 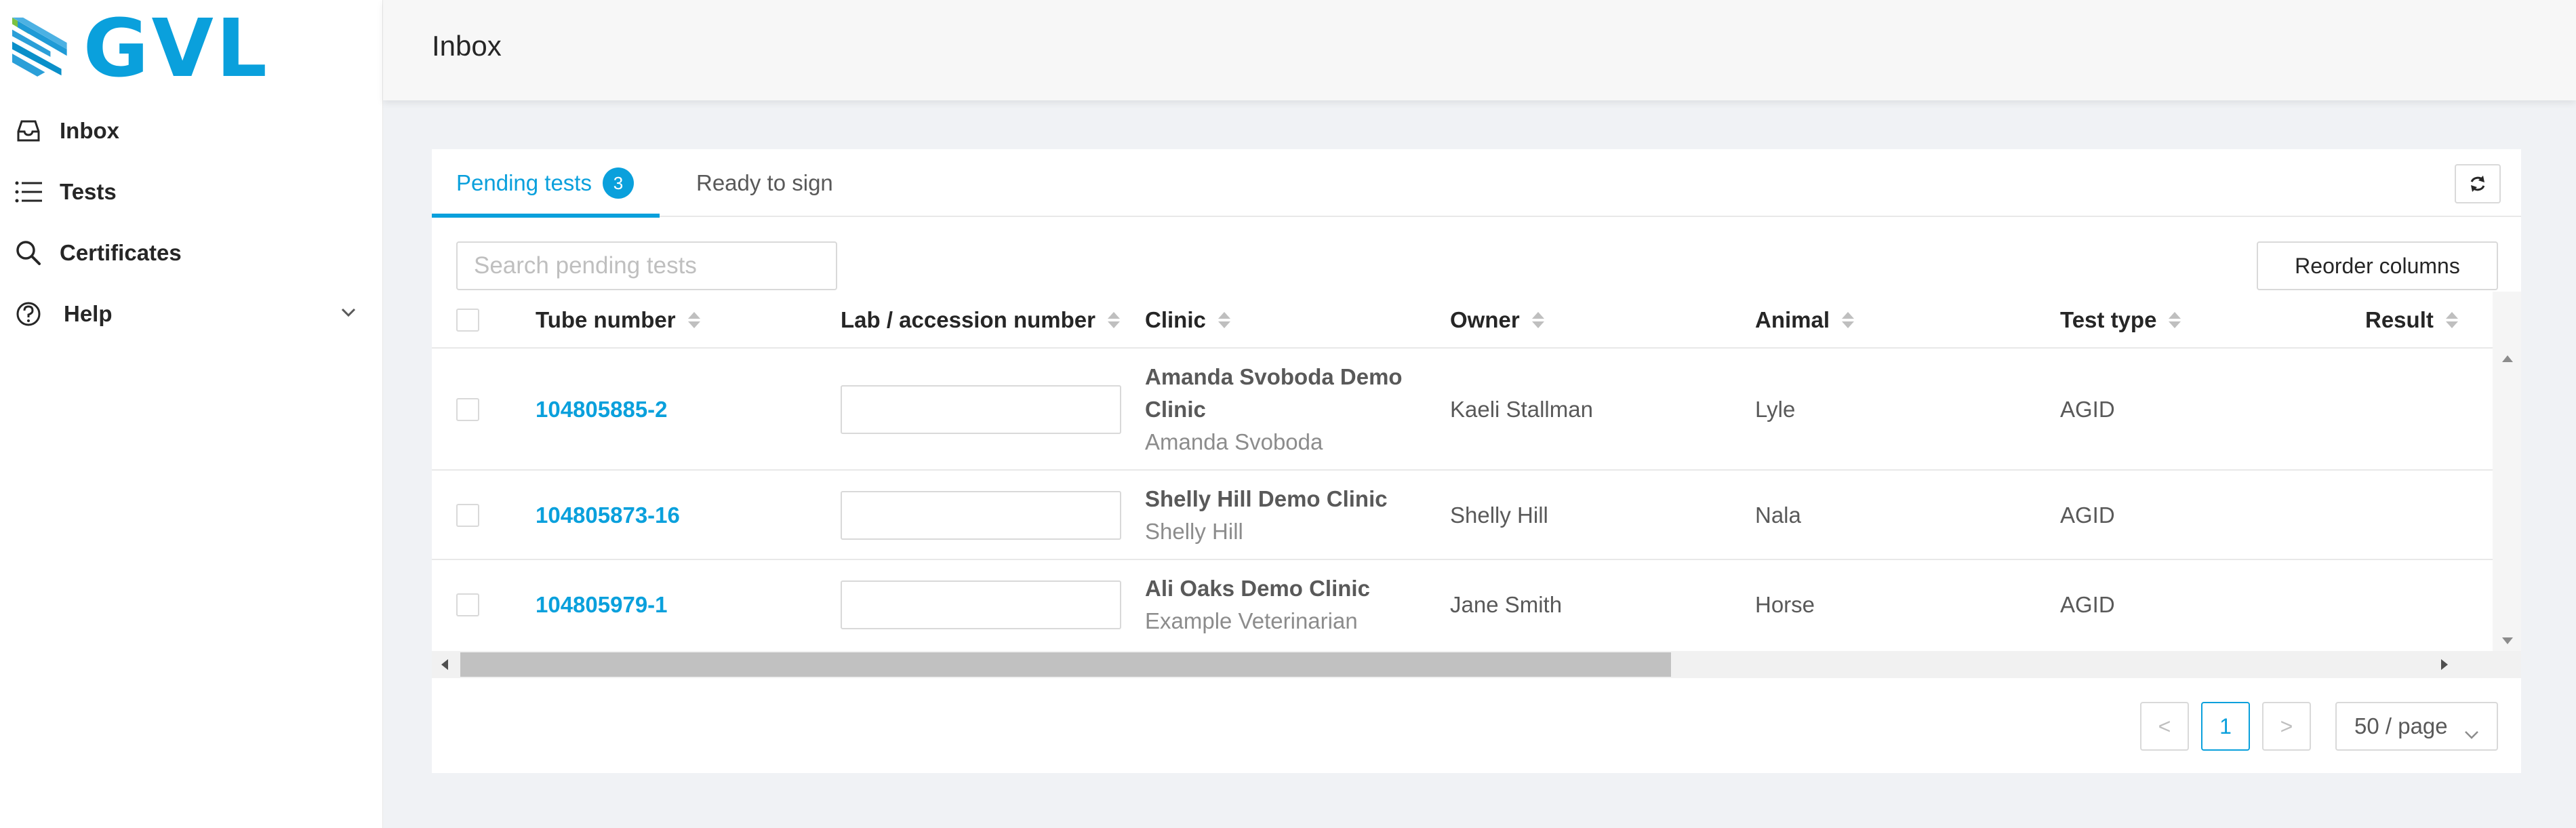 I want to click on clinic-veterinarian: Shelly Hill, so click(x=1194, y=531).